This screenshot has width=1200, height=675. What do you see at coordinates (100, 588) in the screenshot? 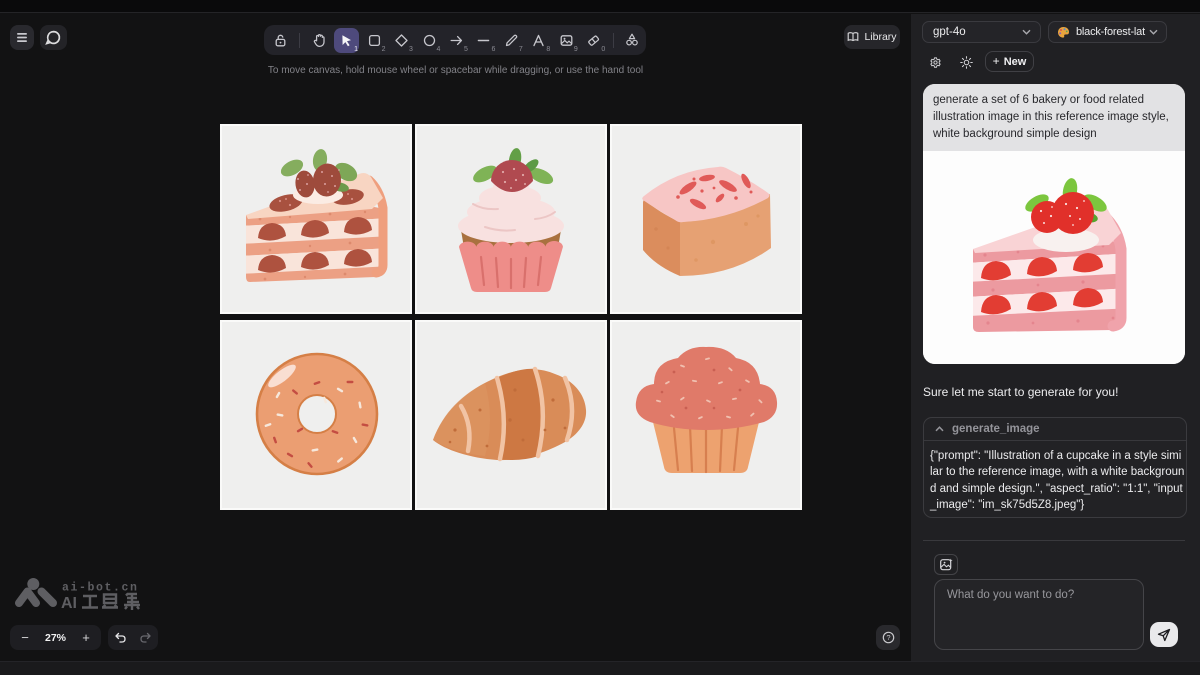
I see `svg-text: ai-bot.cn` at bounding box center [100, 588].